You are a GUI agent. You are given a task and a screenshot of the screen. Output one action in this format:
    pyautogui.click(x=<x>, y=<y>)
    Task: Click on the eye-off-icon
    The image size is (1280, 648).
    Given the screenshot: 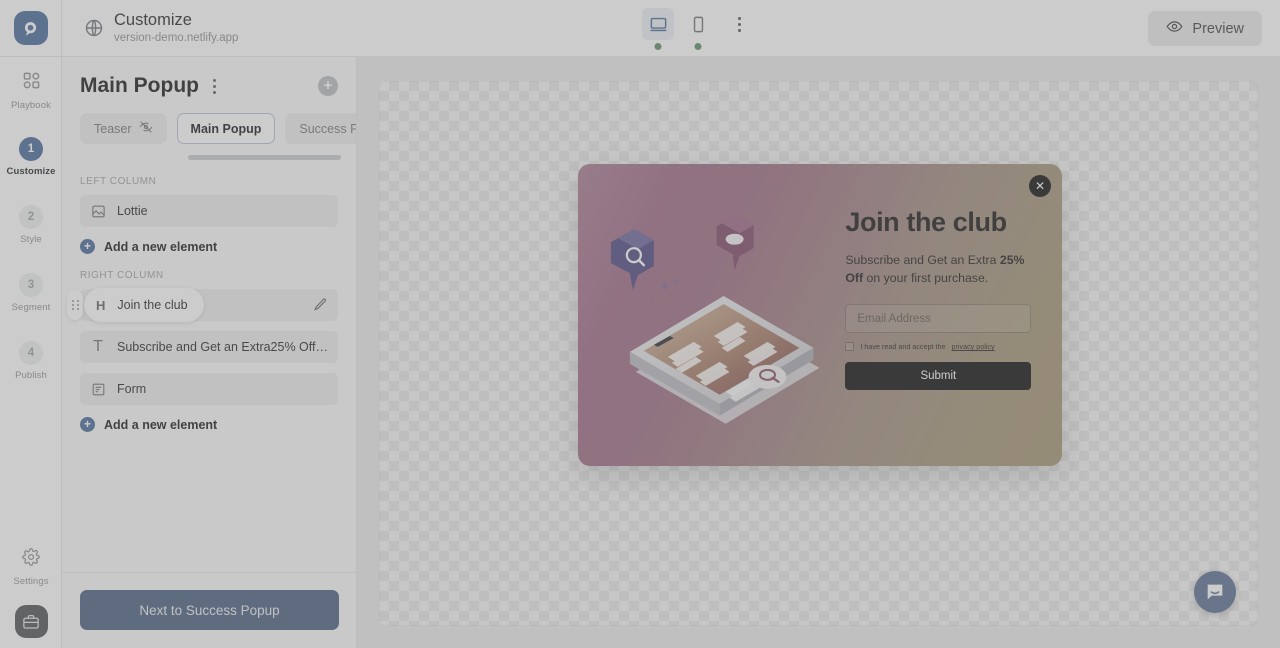 What is the action you would take?
    pyautogui.click(x=146, y=128)
    